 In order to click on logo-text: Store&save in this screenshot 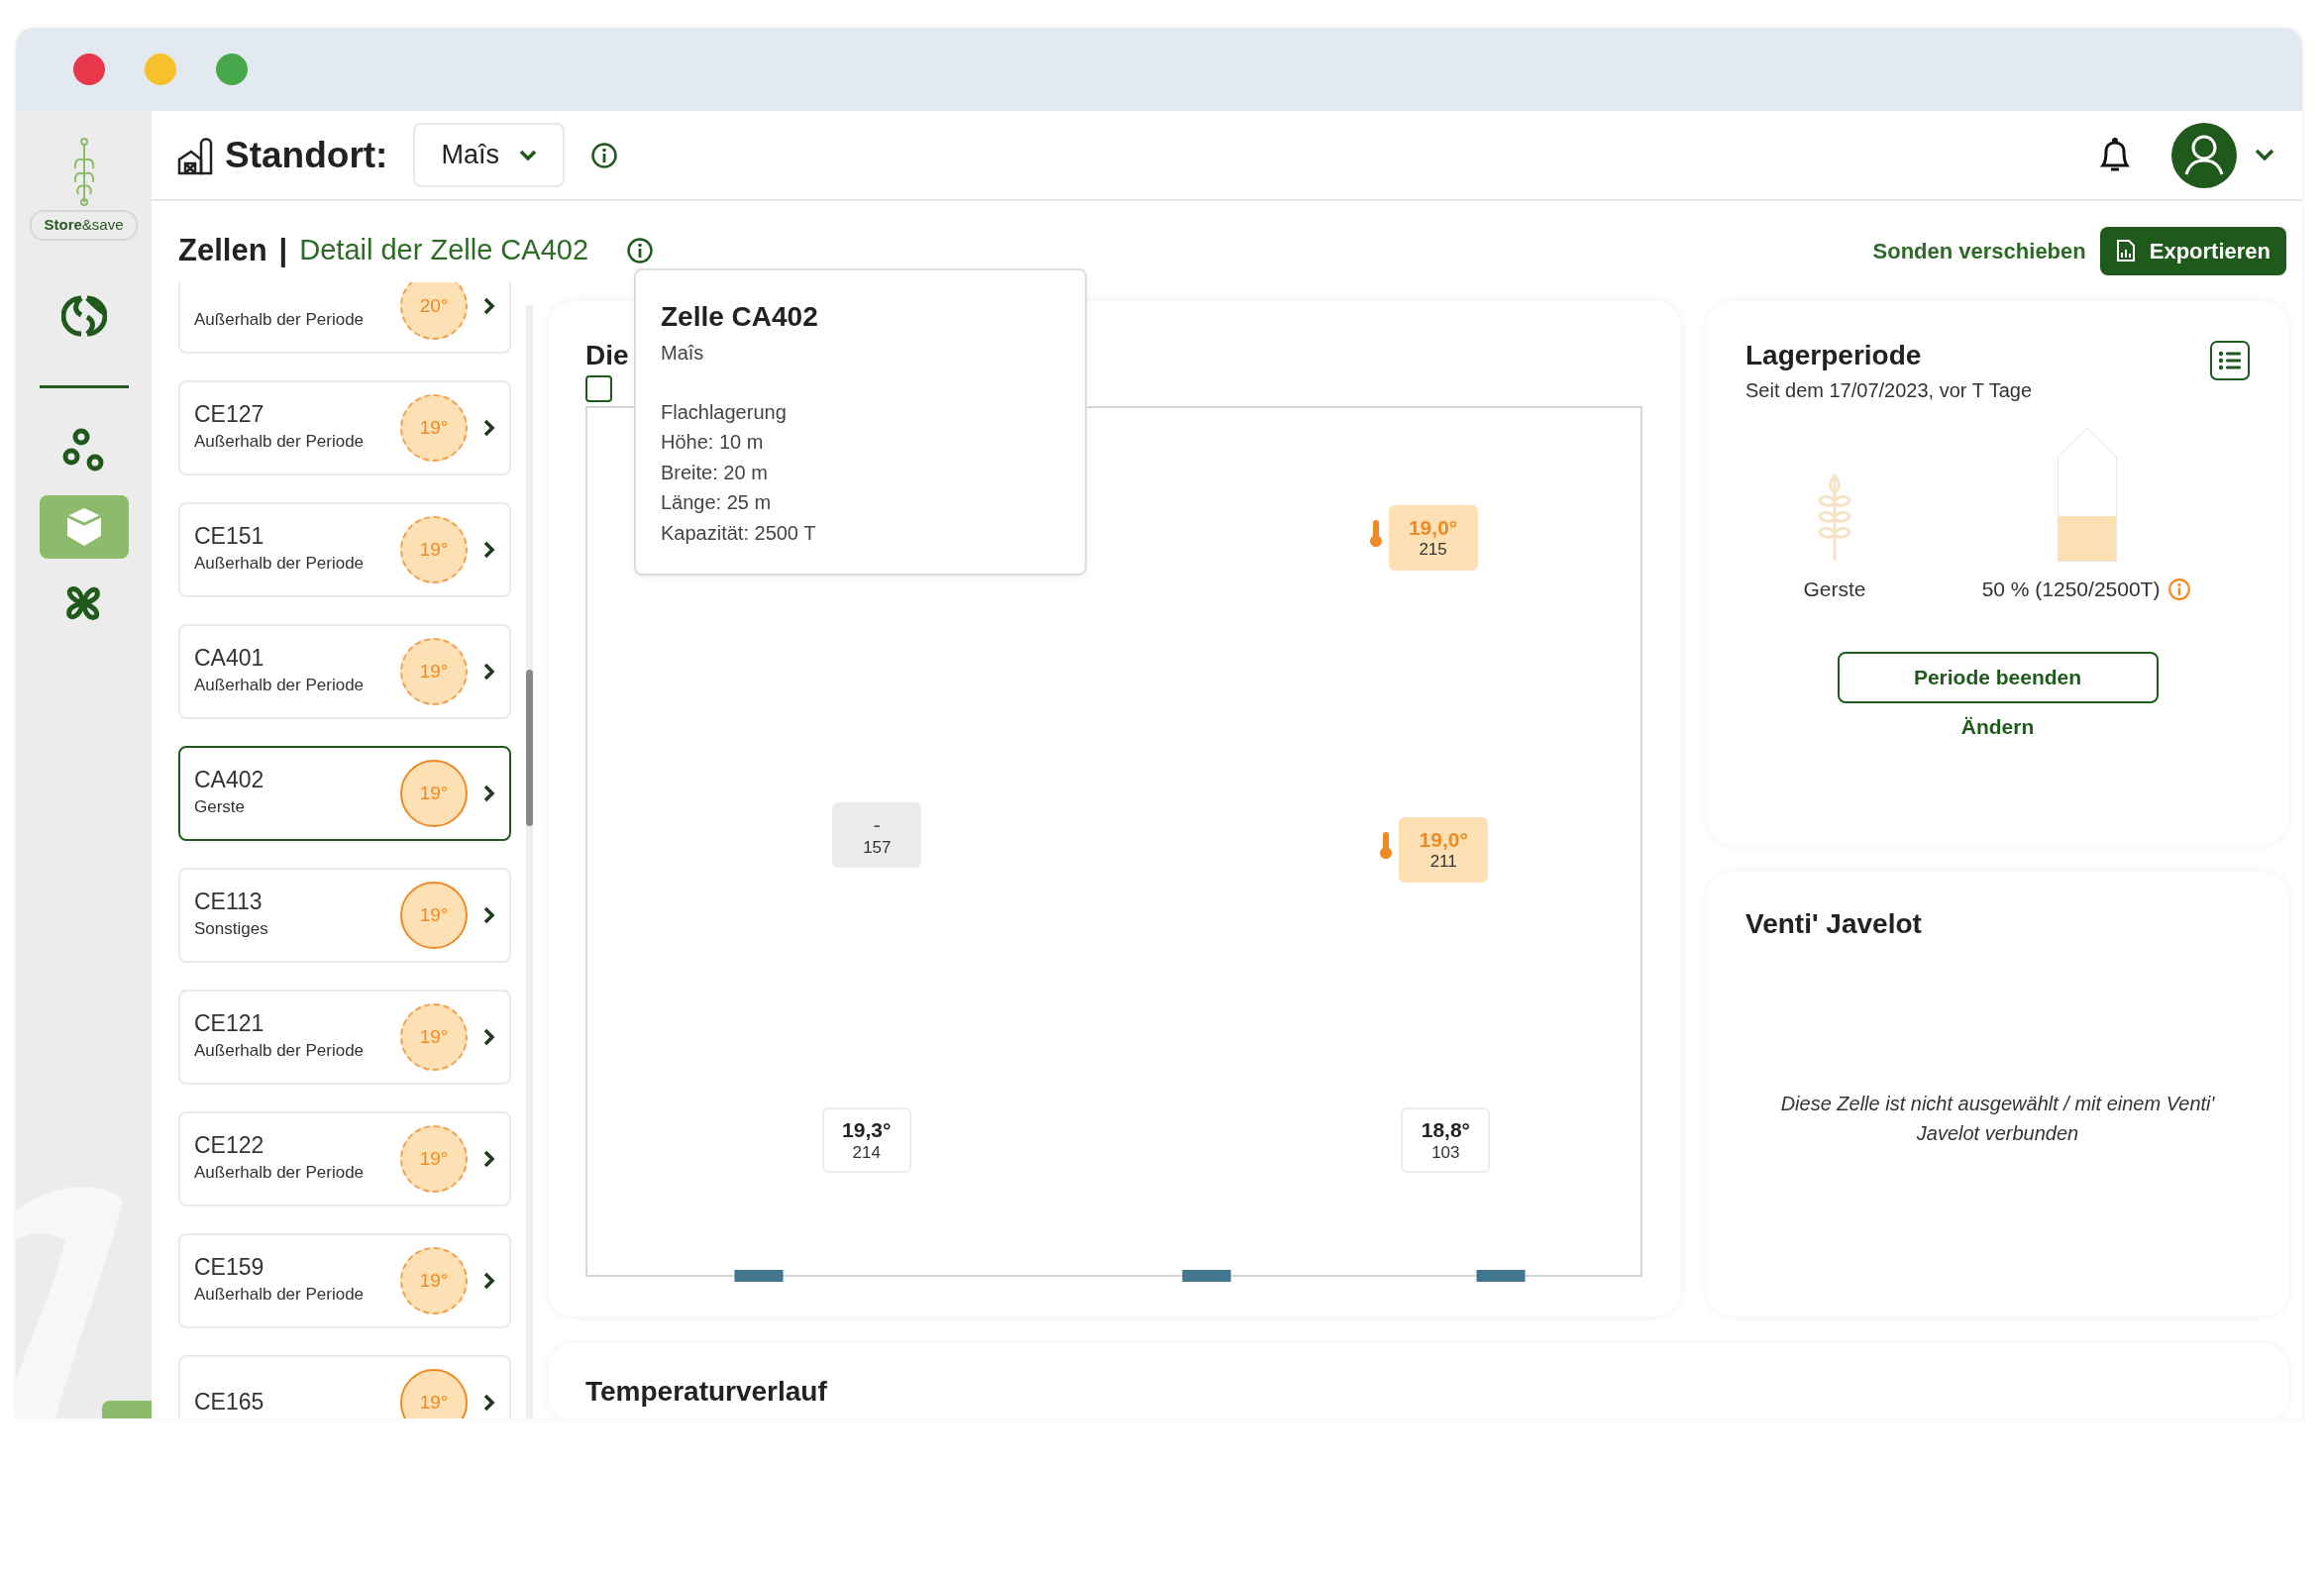, I will do `click(84, 225)`.